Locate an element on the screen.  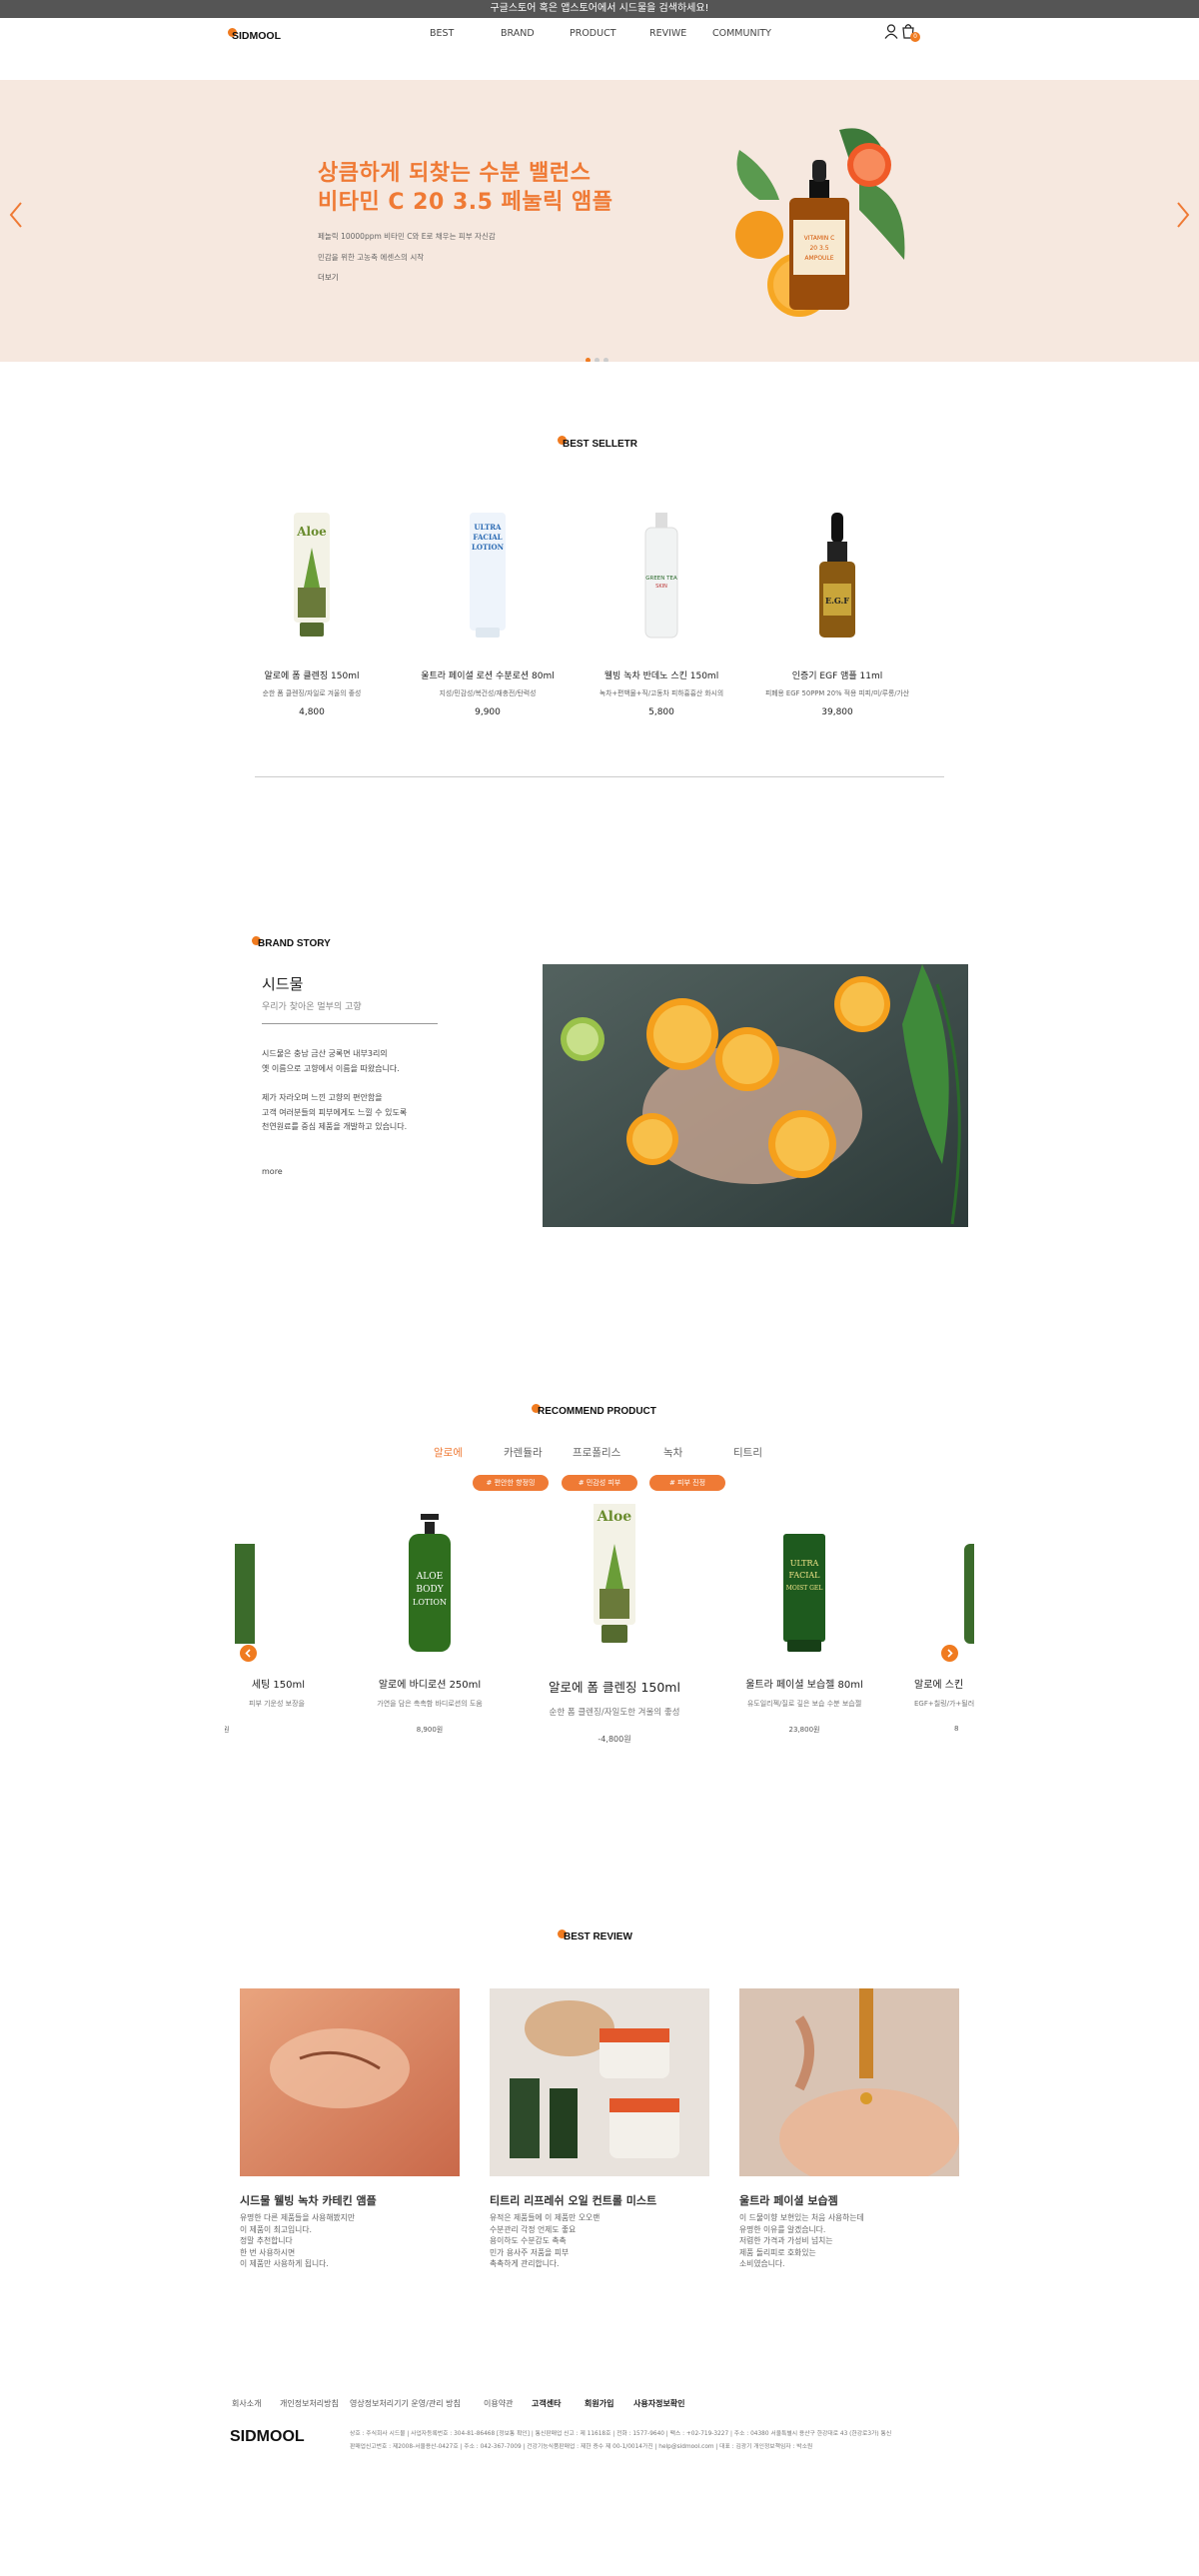
user-icon is located at coordinates (891, 33).